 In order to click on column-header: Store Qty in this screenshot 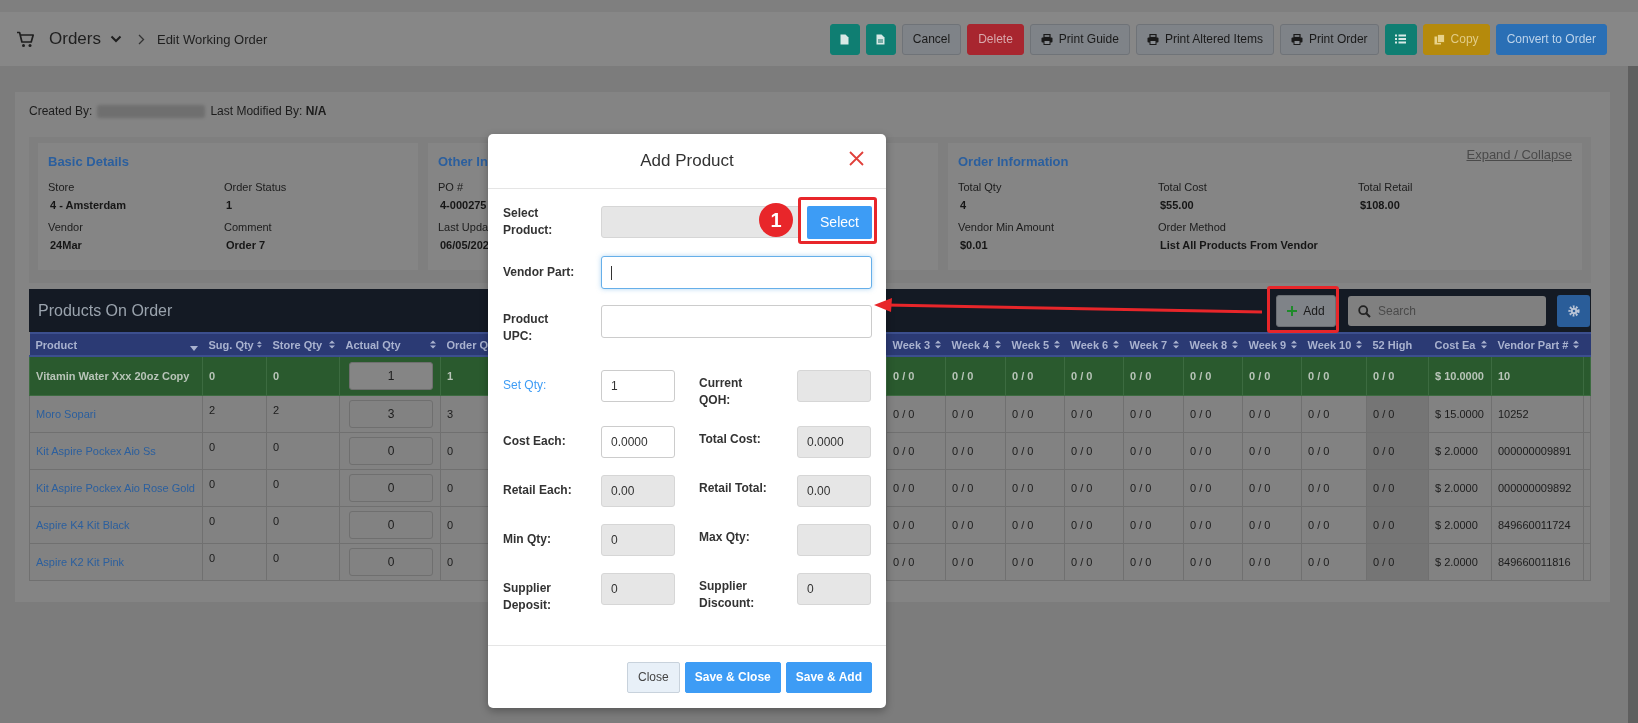, I will do `click(297, 344)`.